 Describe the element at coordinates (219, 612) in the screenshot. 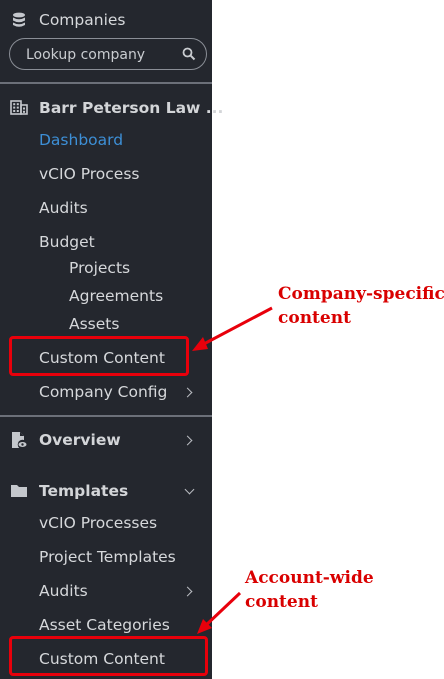

I see `arrow-account-wide` at that location.